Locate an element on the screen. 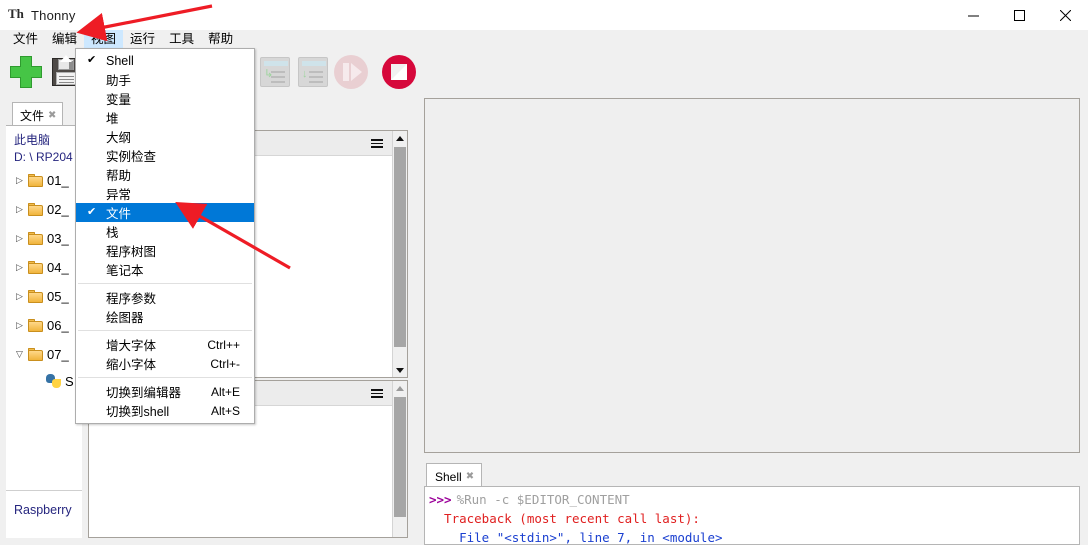  menu-item-label: 笔记本 is located at coordinates (125, 271).